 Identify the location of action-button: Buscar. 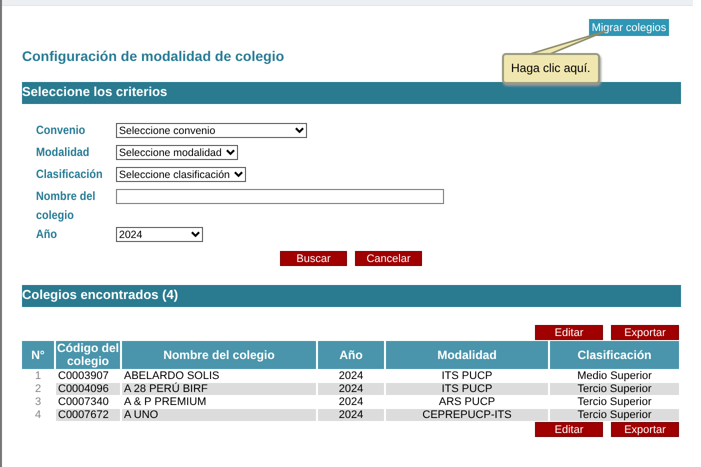
(313, 258).